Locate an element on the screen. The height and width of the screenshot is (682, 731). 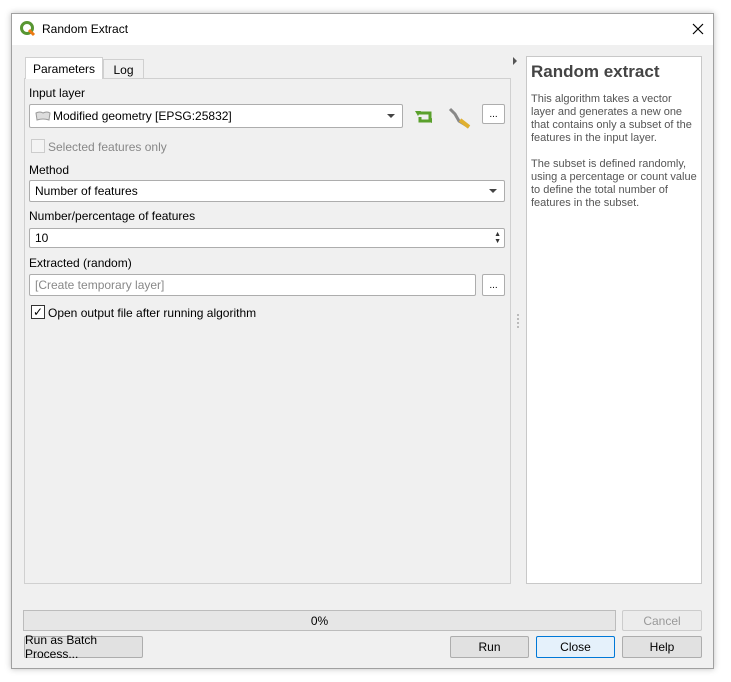
progress-text: 0% is located at coordinates (319, 620).